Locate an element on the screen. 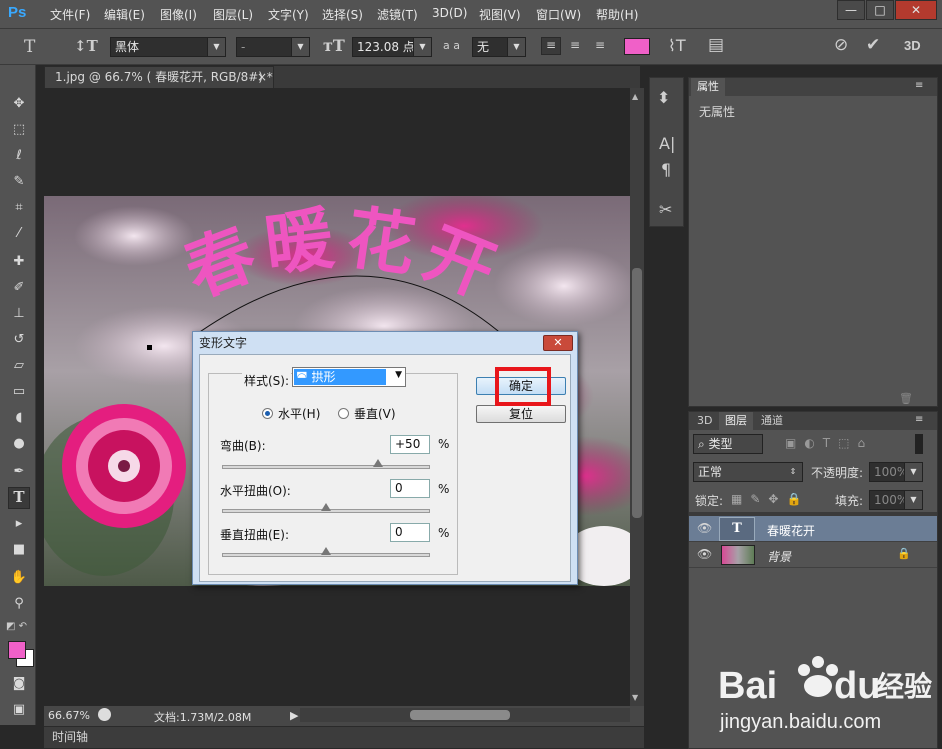 This screenshot has height=749, width=942. align-left-button: ≡ is located at coordinates (551, 46).